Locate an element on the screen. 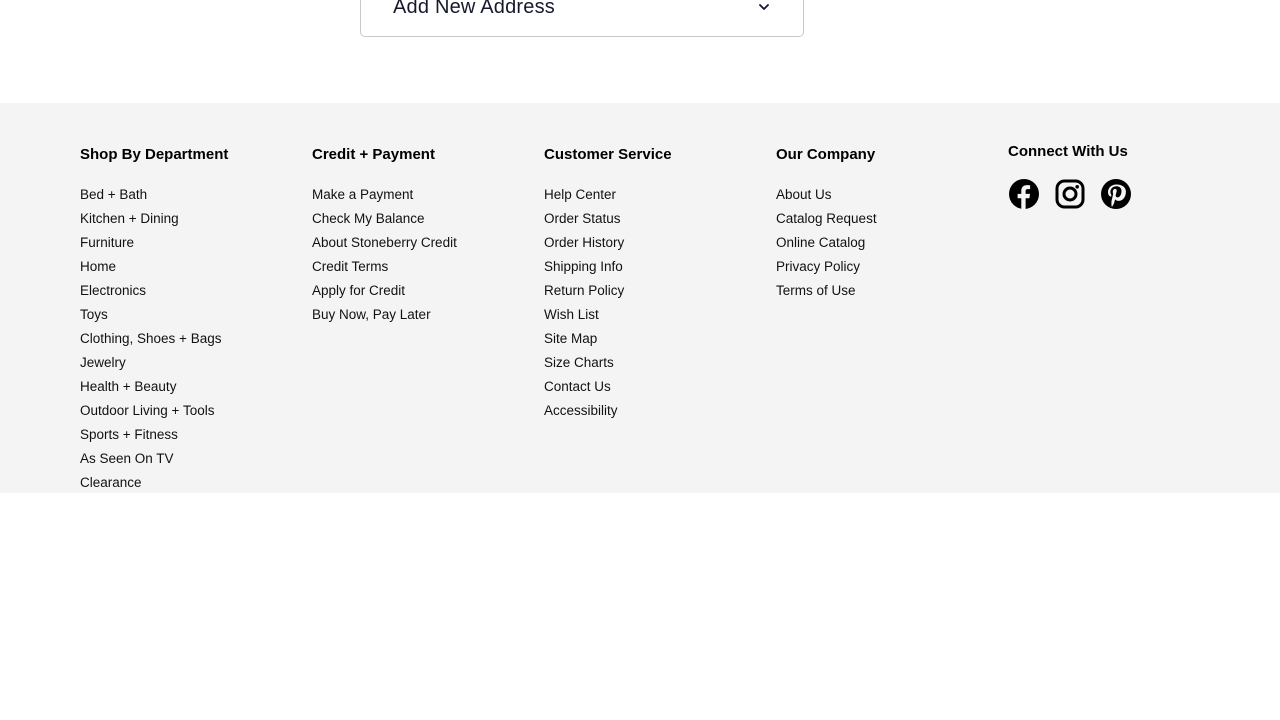 Image resolution: width=1280 pixels, height=720 pixels. footer-link: Size Charts is located at coordinates (584, 365).